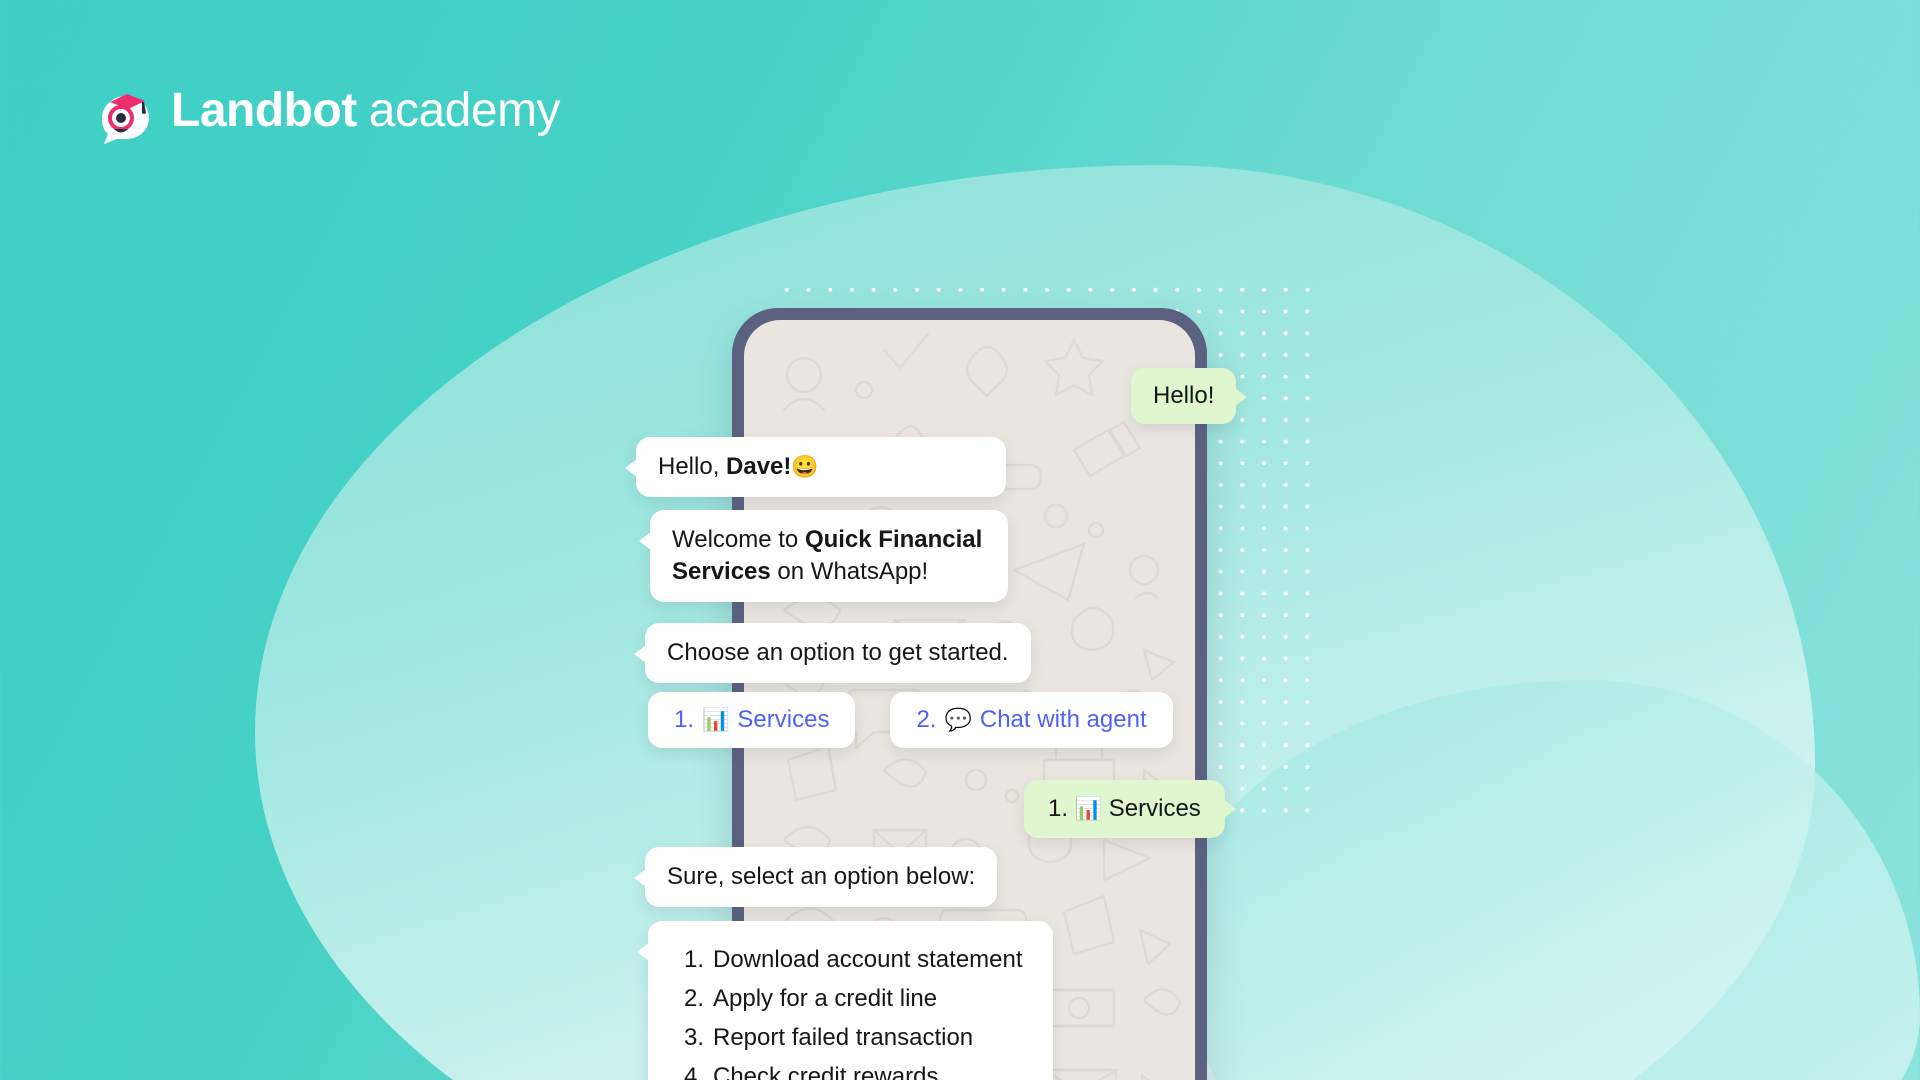 This screenshot has height=1080, width=1920. I want to click on option-label: Chat with agent, so click(1063, 719).